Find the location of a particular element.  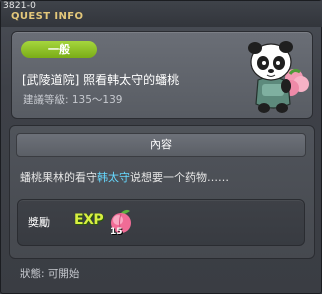

recommended-level: 建議等級: 135～139 is located at coordinates (73, 100).